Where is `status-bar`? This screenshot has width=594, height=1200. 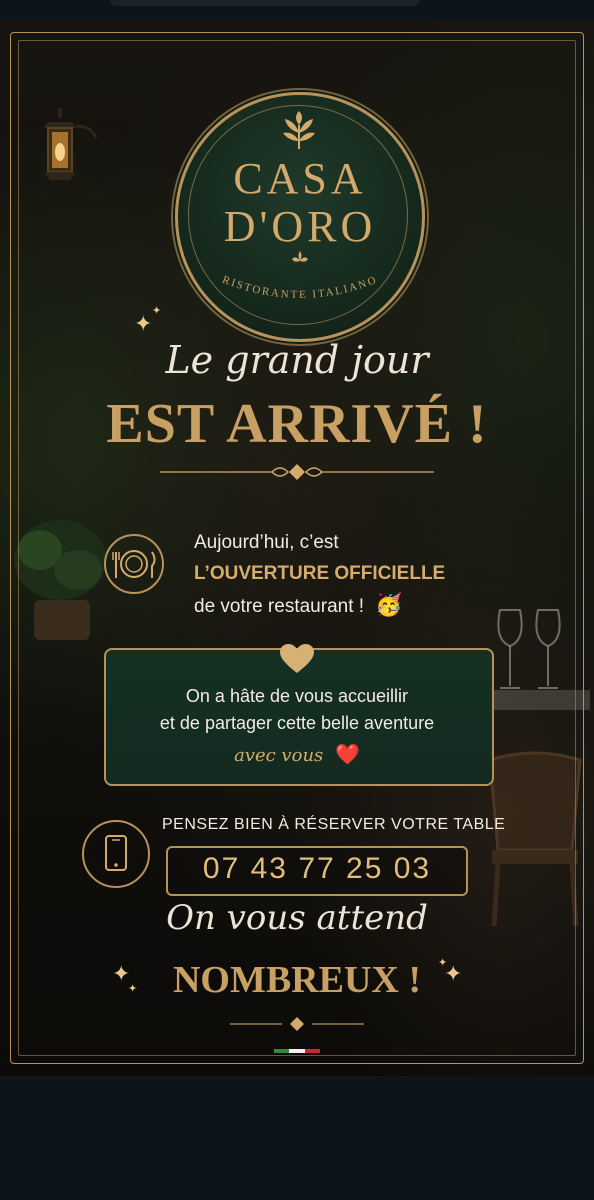
status-bar is located at coordinates (265, 3).